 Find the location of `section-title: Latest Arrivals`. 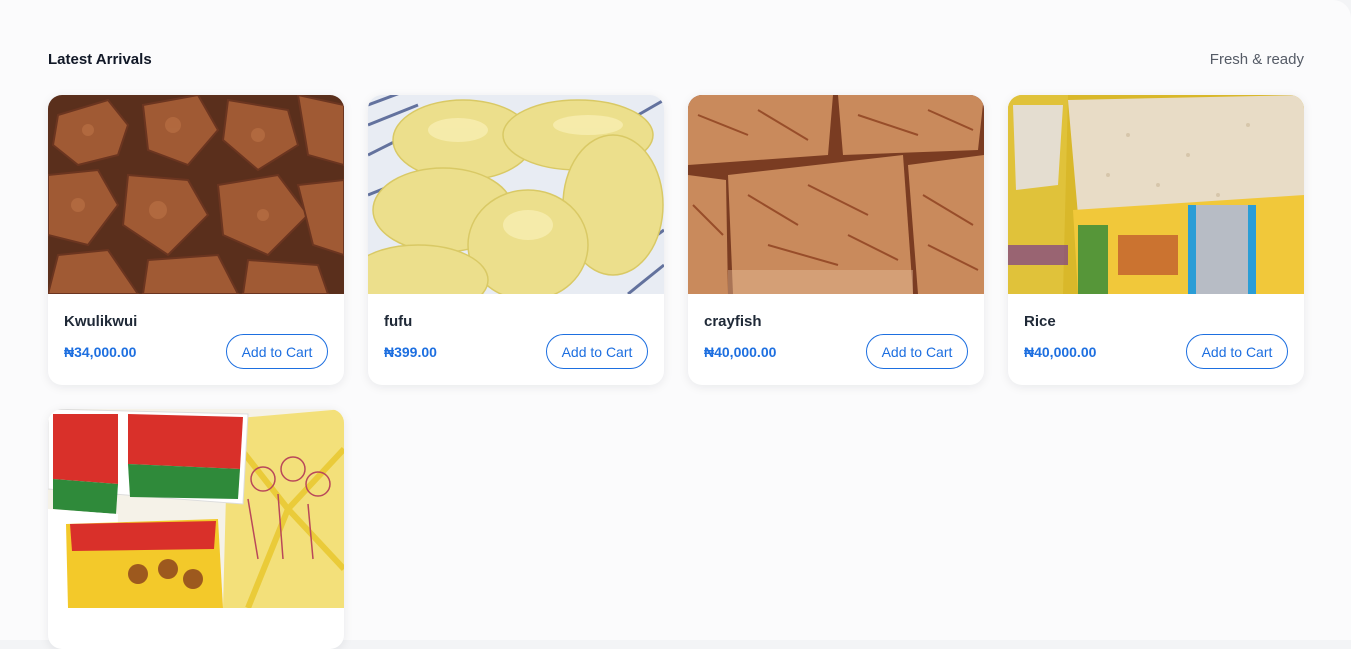

section-title: Latest Arrivals is located at coordinates (100, 59).